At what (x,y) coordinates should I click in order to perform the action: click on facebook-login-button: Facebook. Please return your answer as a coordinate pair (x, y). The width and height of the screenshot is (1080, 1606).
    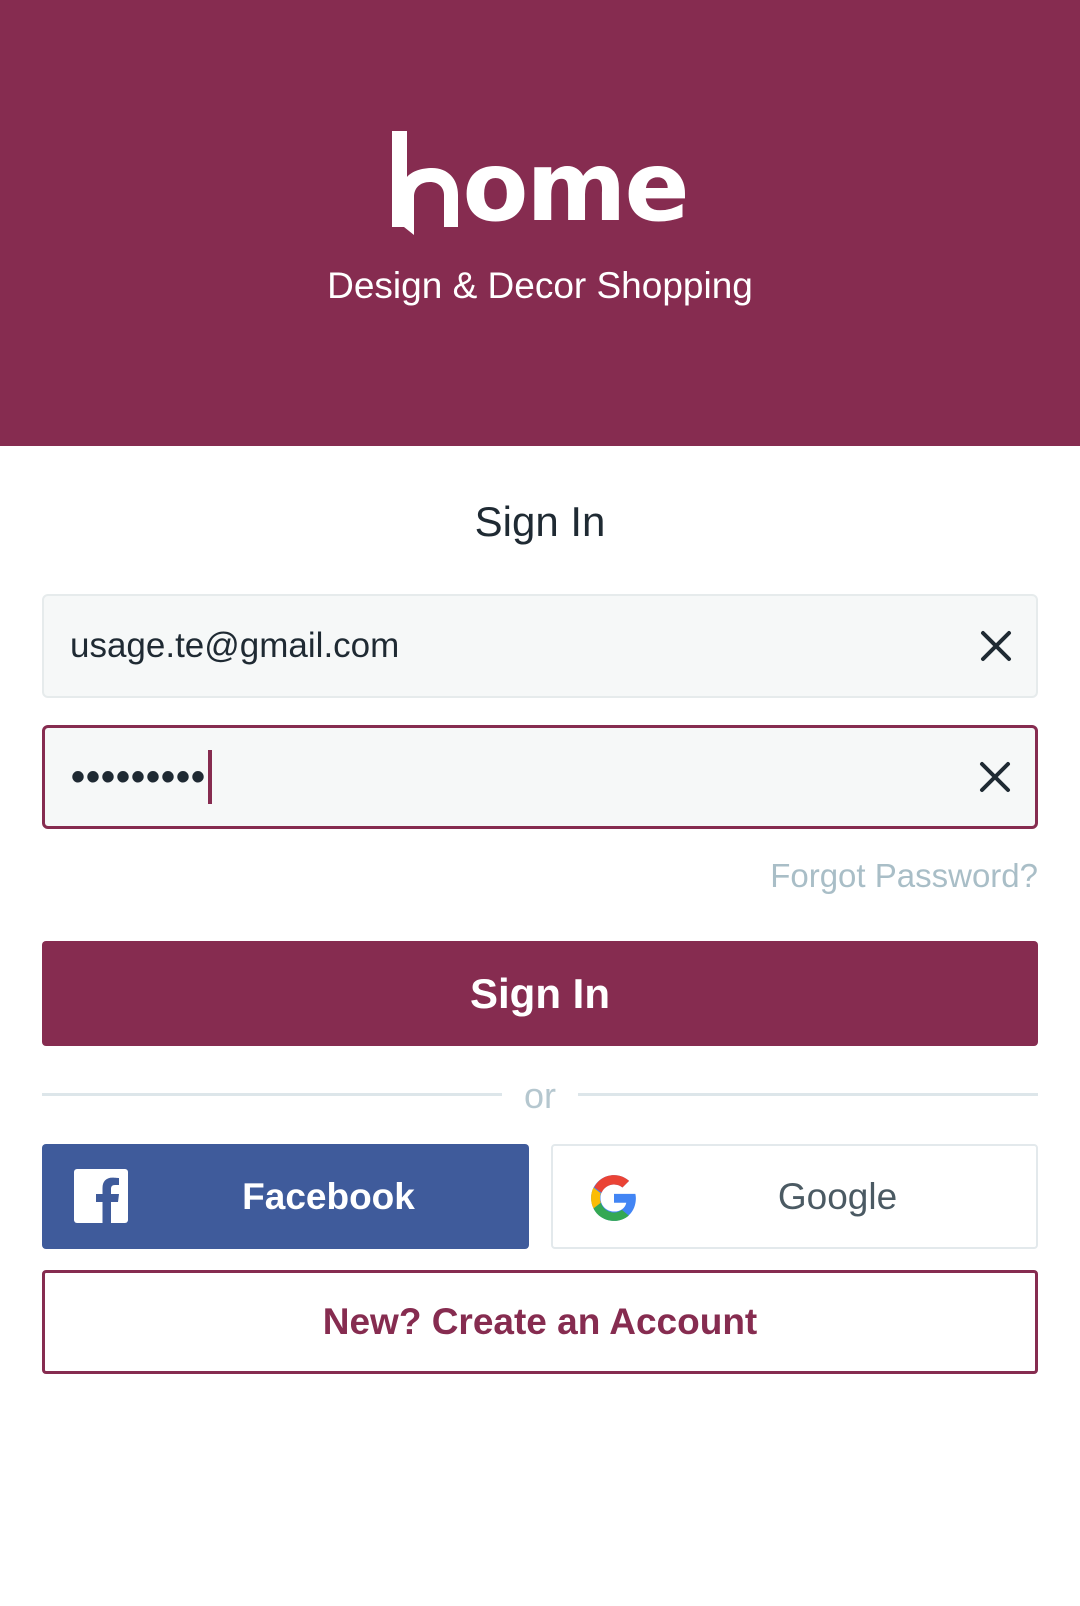
    Looking at the image, I should click on (285, 1196).